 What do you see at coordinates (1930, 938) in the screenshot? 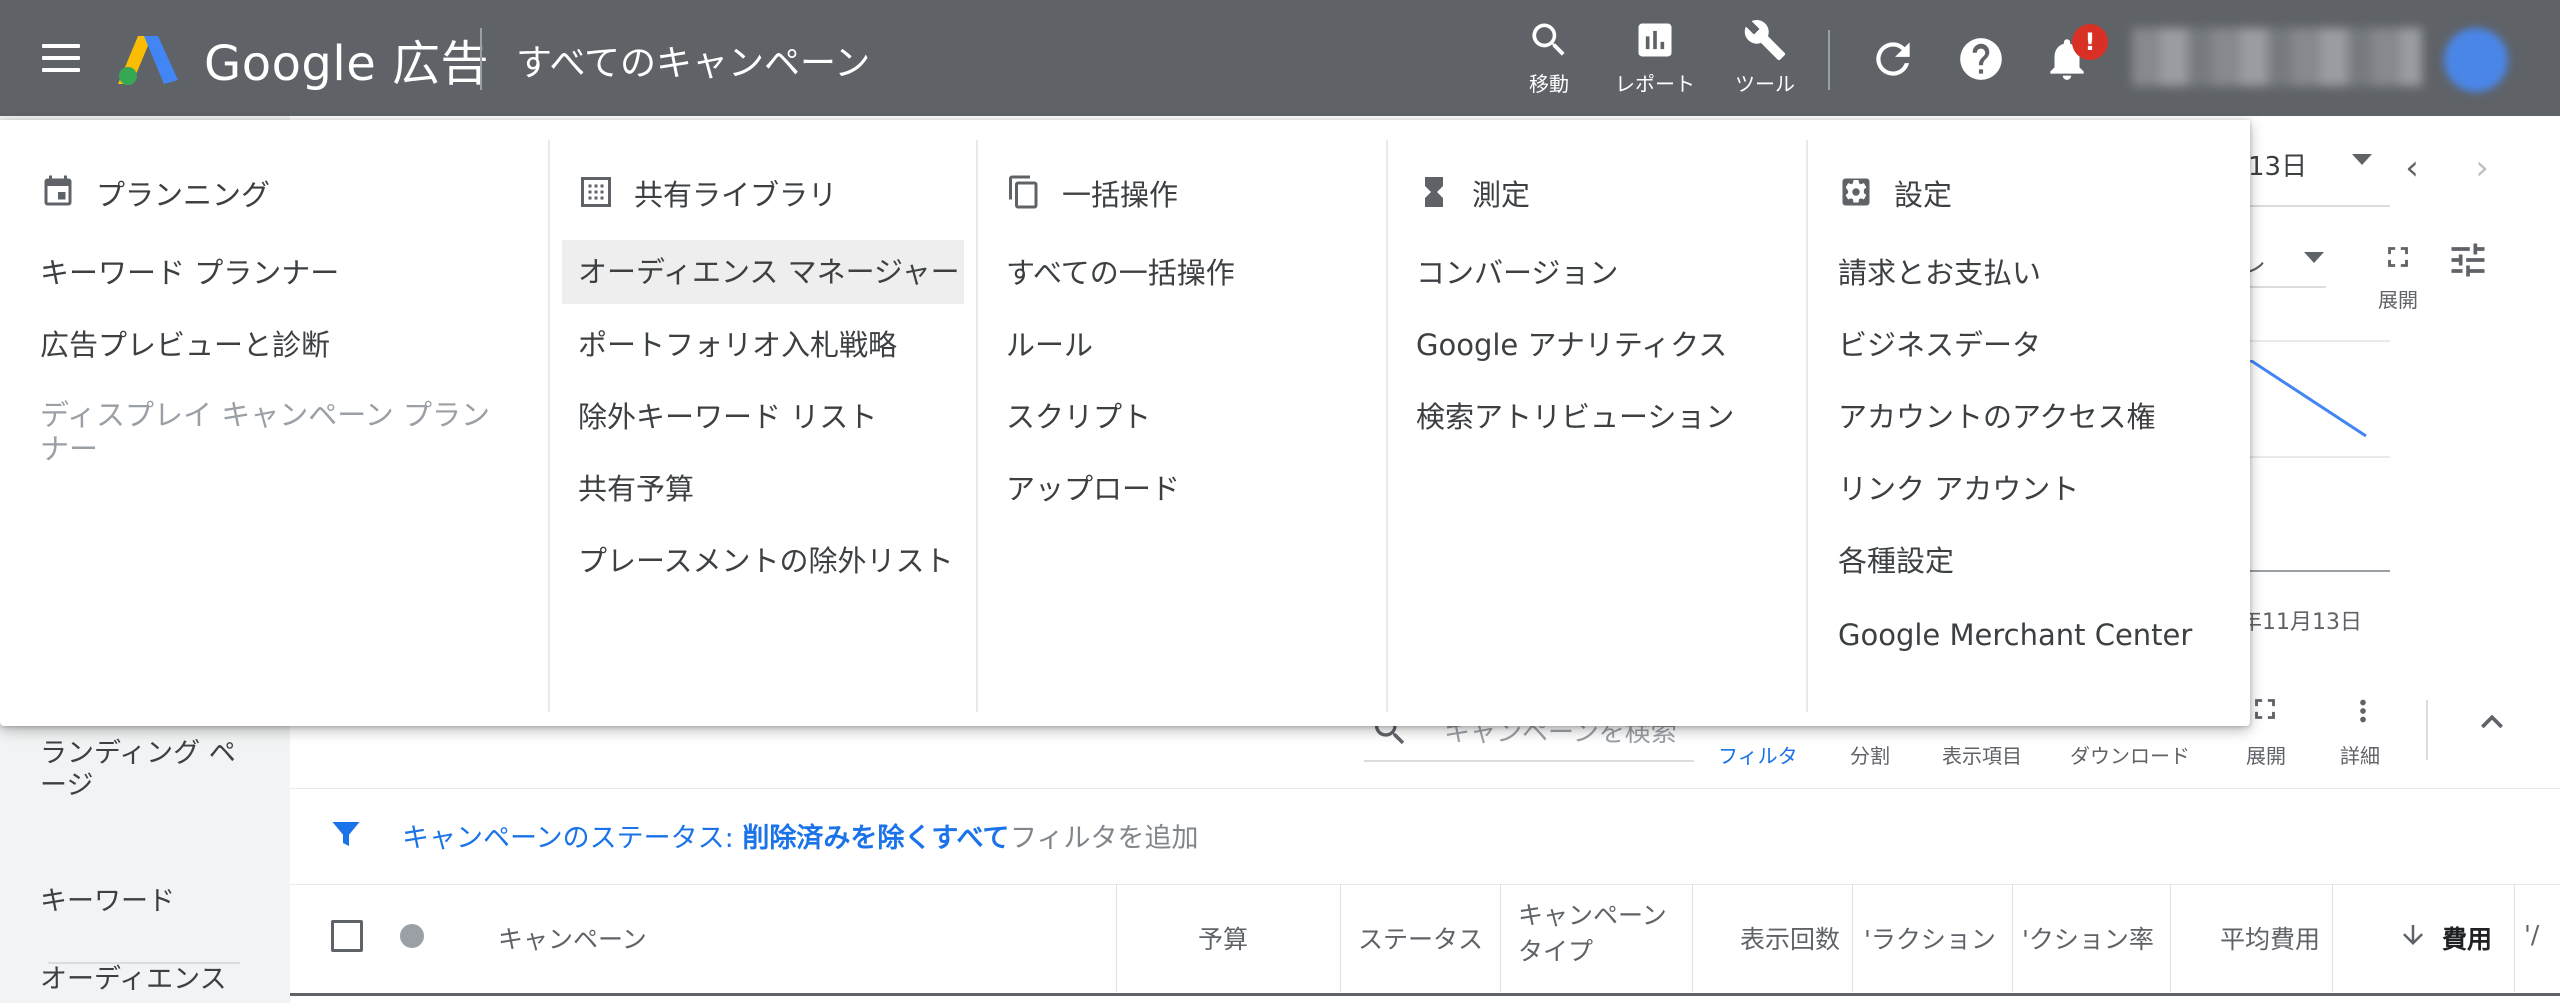
I see `column-header-interactions: 'ラクション` at bounding box center [1930, 938].